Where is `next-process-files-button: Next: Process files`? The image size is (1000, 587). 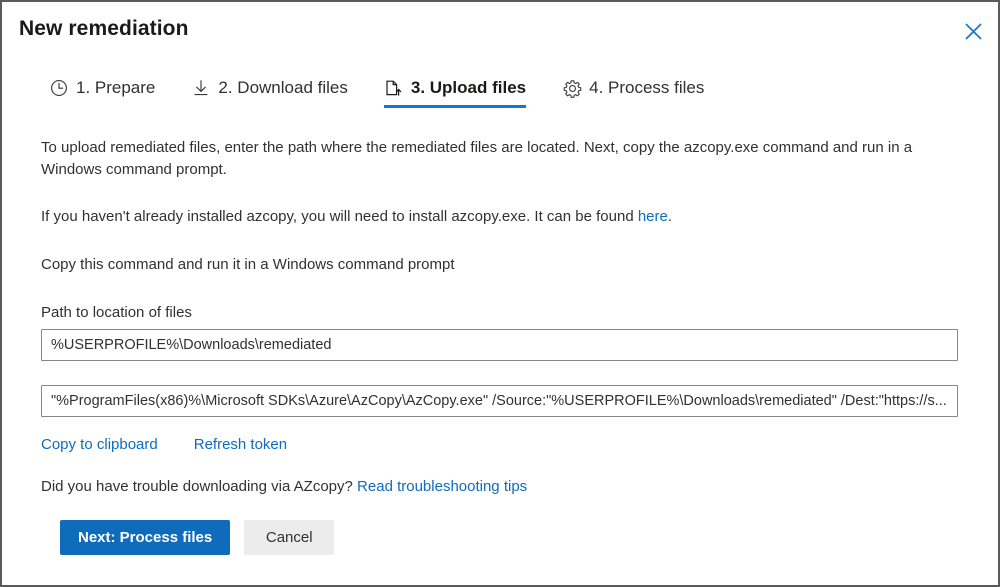 next-process-files-button: Next: Process files is located at coordinates (145, 537).